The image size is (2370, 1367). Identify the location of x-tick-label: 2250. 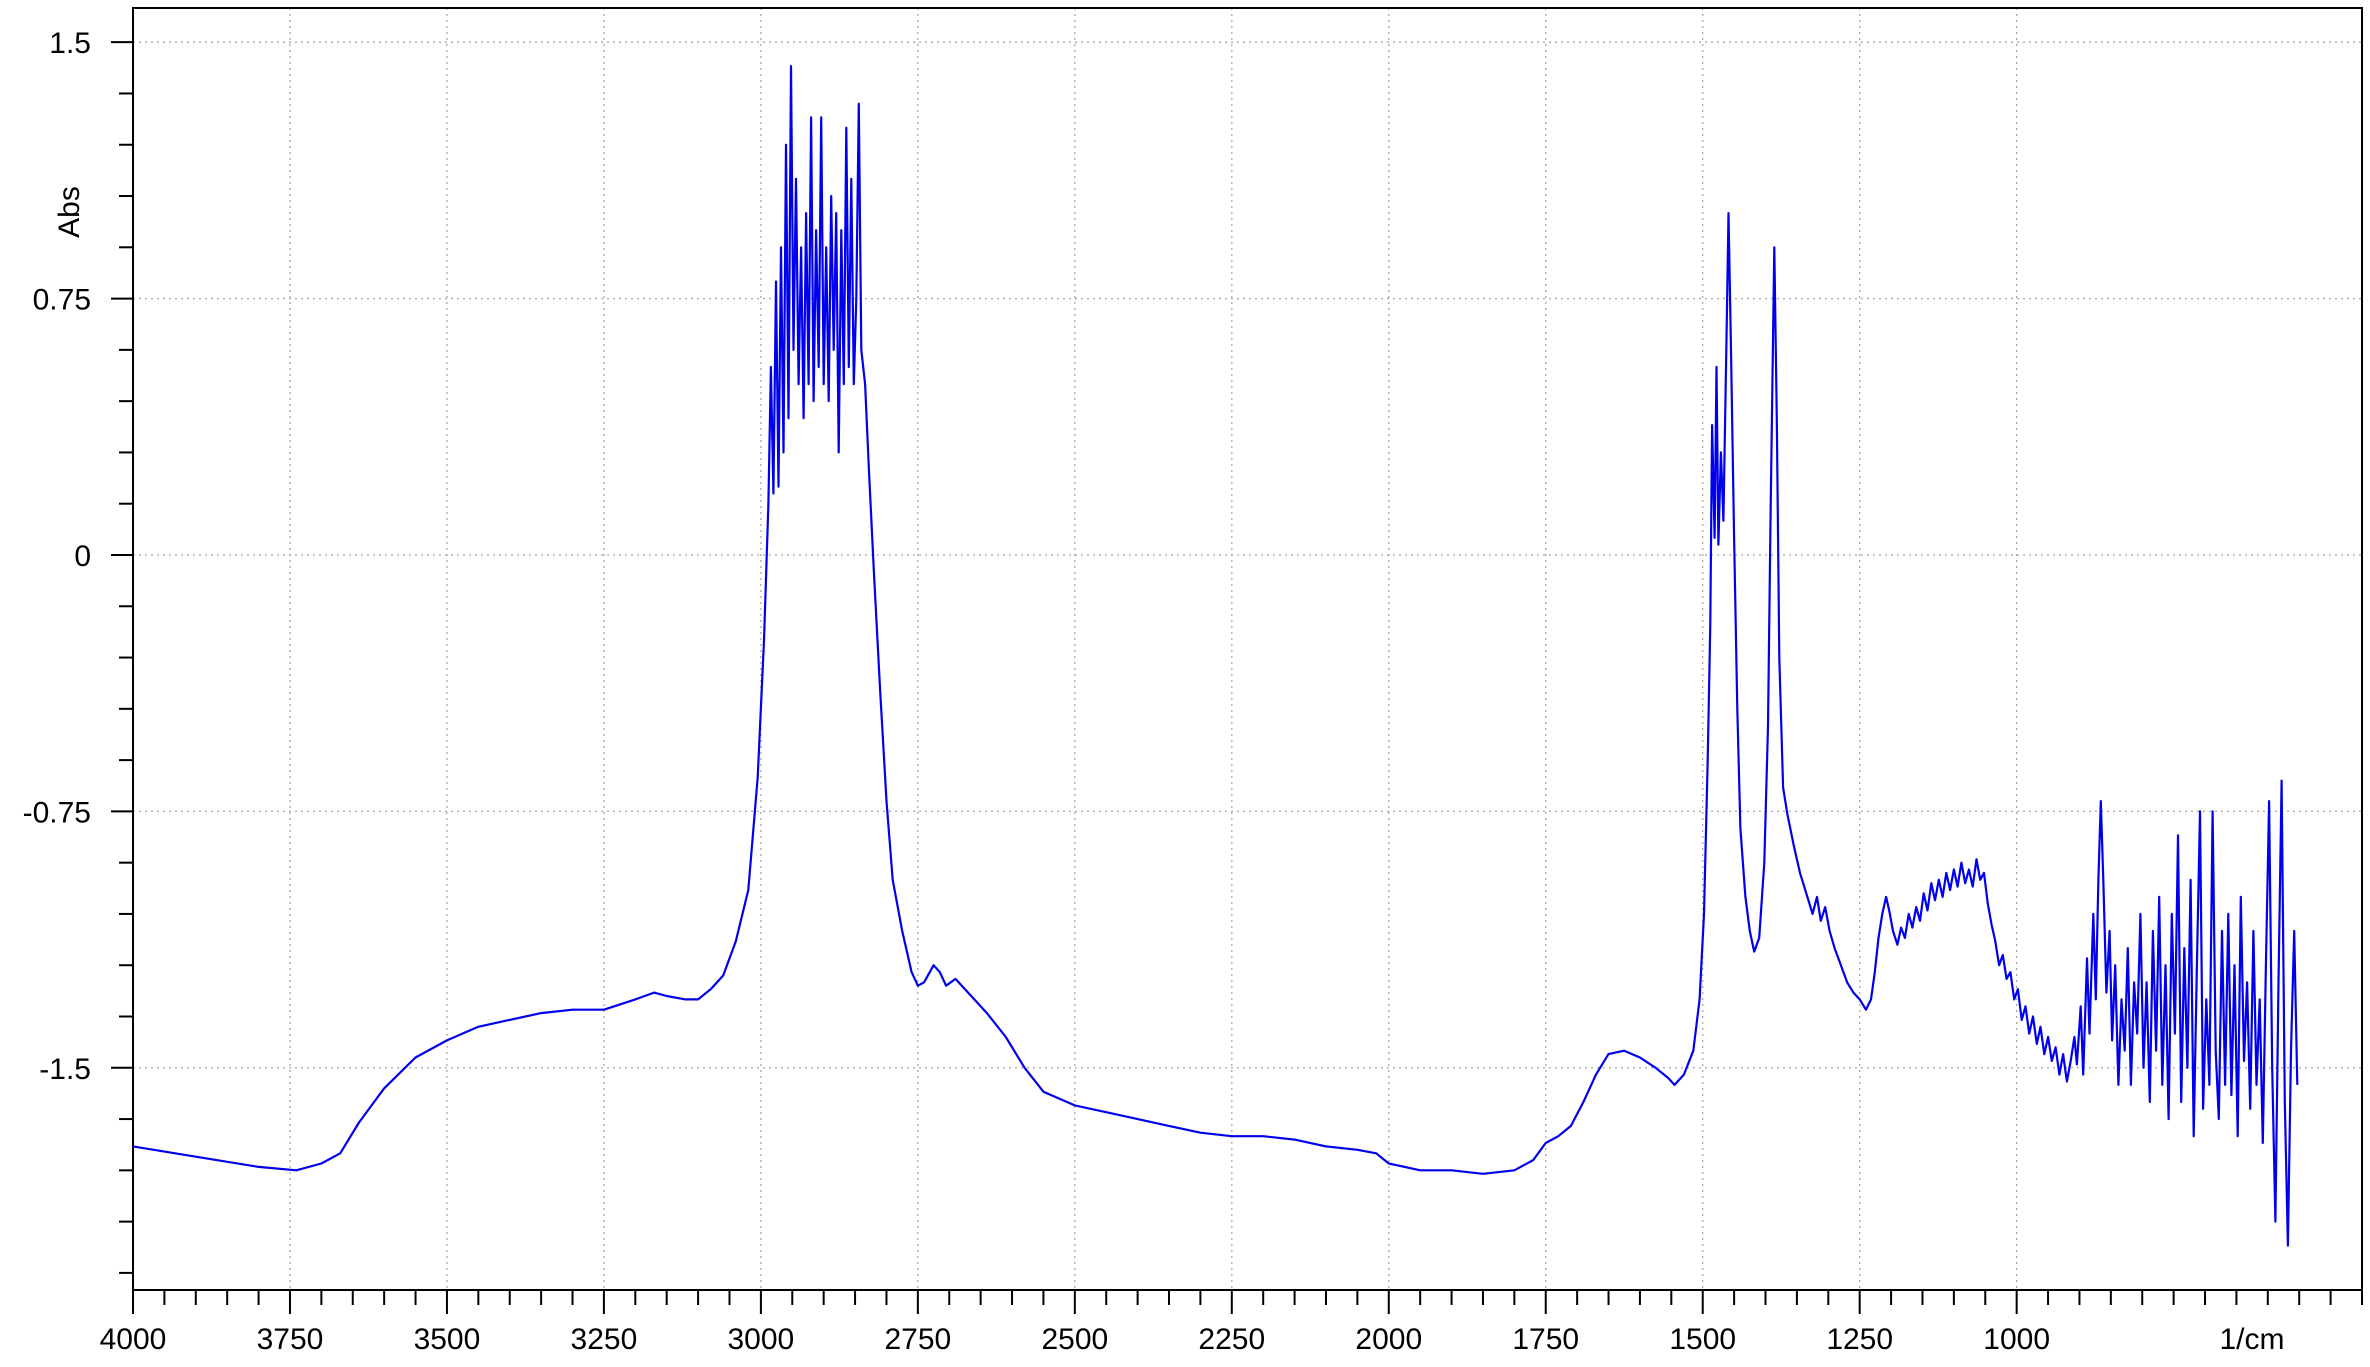
(1231, 1339).